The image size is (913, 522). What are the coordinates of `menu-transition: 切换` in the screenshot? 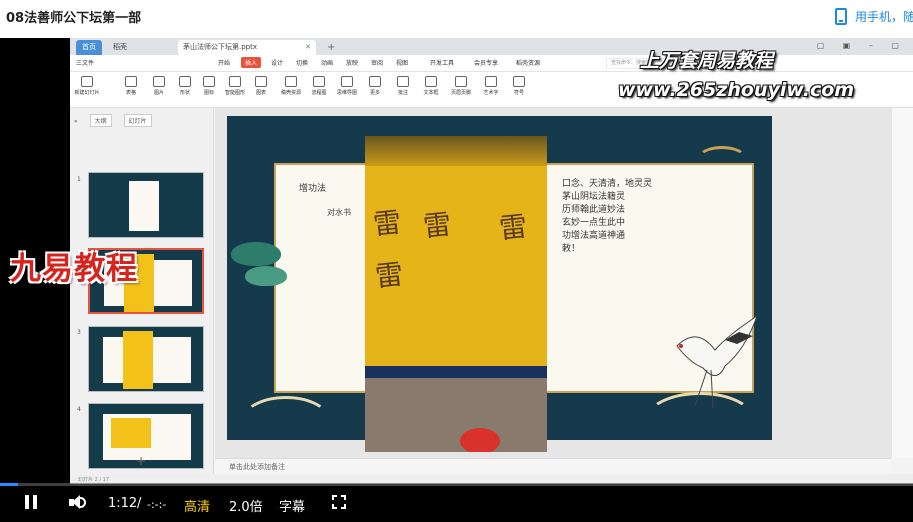 It's located at (302, 63).